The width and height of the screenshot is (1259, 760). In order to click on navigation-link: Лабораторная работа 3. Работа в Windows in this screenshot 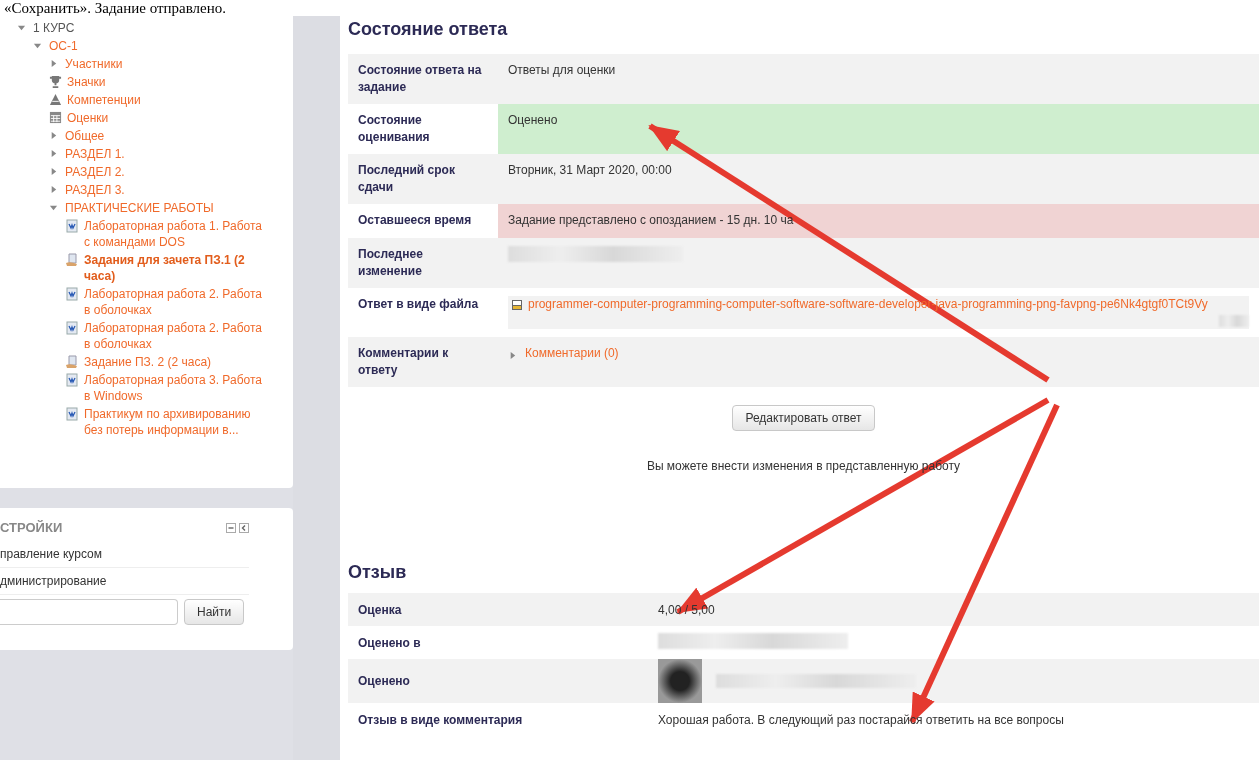, I will do `click(177, 388)`.